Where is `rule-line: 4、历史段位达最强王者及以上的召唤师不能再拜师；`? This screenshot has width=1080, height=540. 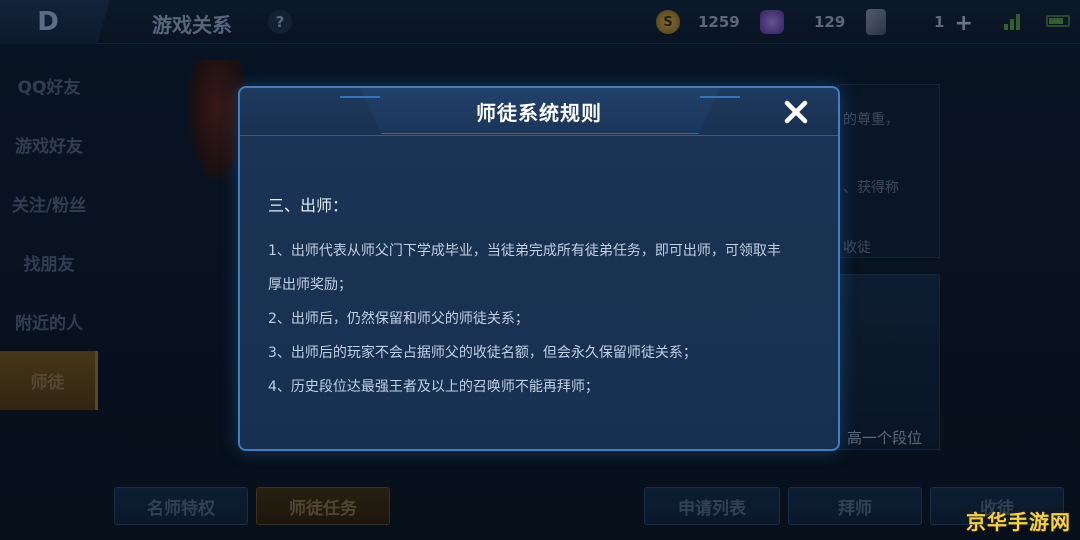
rule-line: 4、历史段位达最强王者及以上的召唤师不能再拜师； is located at coordinates (433, 387).